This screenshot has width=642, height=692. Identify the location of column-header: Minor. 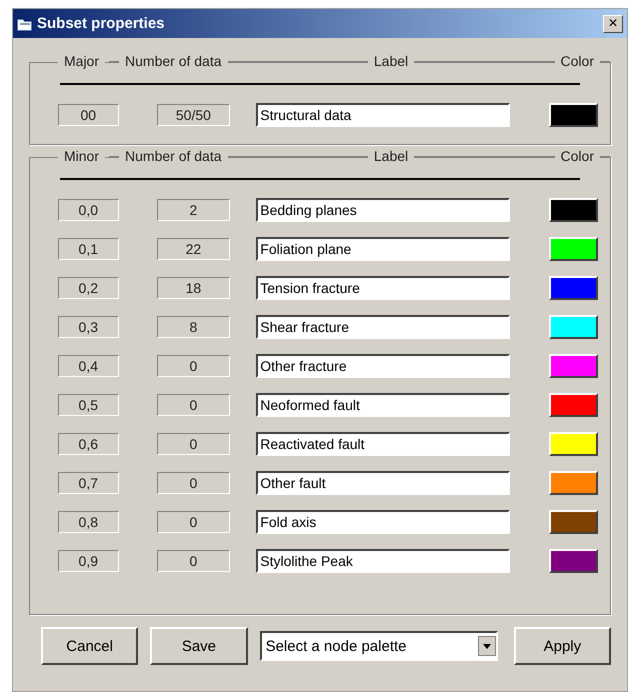
(82, 156).